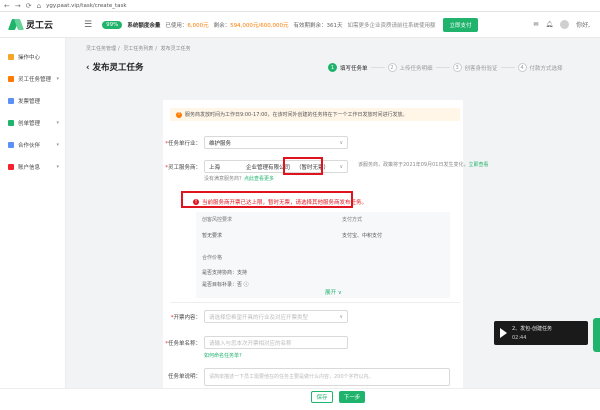  What do you see at coordinates (276, 342) in the screenshot?
I see `task-name-input: 请输入与您本次开票相对应的名称` at bounding box center [276, 342].